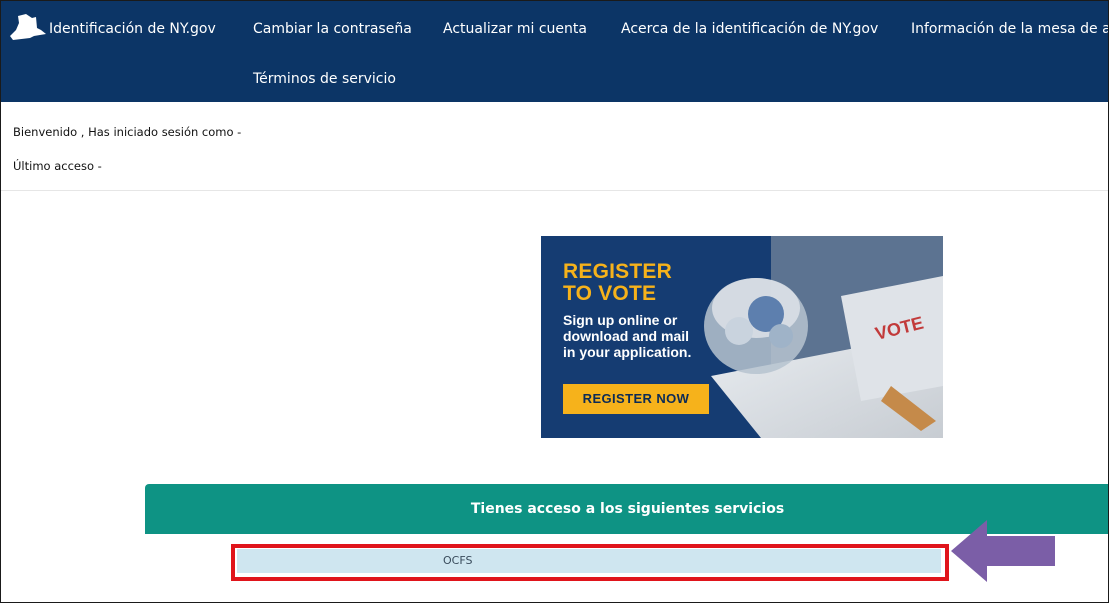  I want to click on divider, so click(554, 190).